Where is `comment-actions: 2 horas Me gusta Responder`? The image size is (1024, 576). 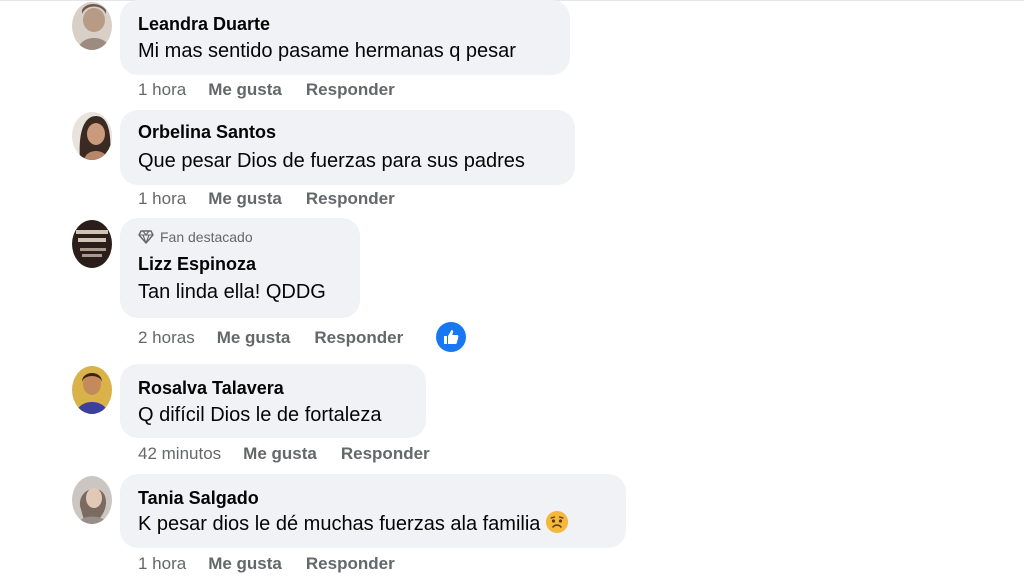
comment-actions: 2 horas Me gusta Responder is located at coordinates (270, 338).